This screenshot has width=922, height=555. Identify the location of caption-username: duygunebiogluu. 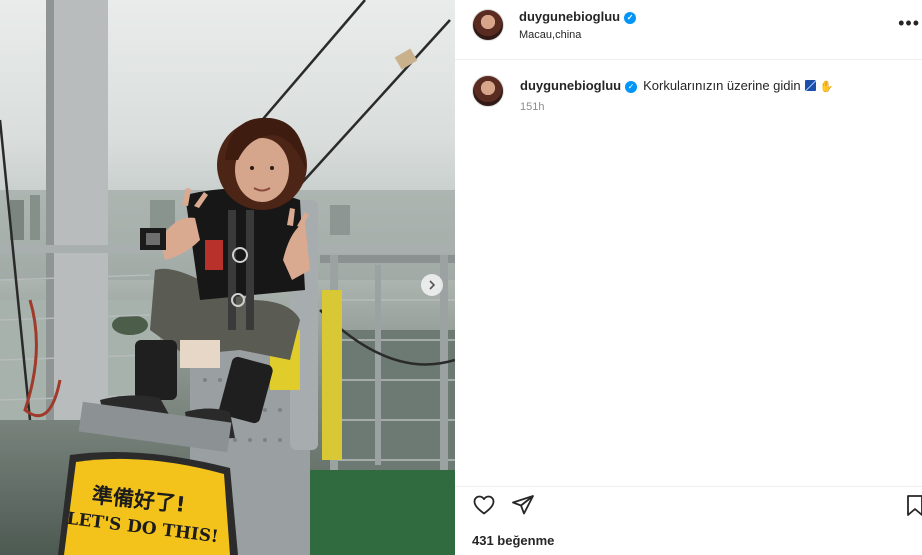
(570, 85).